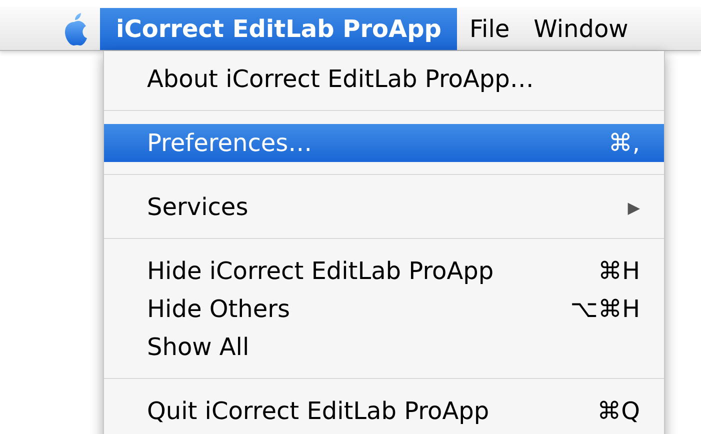 The width and height of the screenshot is (701, 434). What do you see at coordinates (279, 29) in the screenshot?
I see `app-menu: iCorrect EditLab ProApp` at bounding box center [279, 29].